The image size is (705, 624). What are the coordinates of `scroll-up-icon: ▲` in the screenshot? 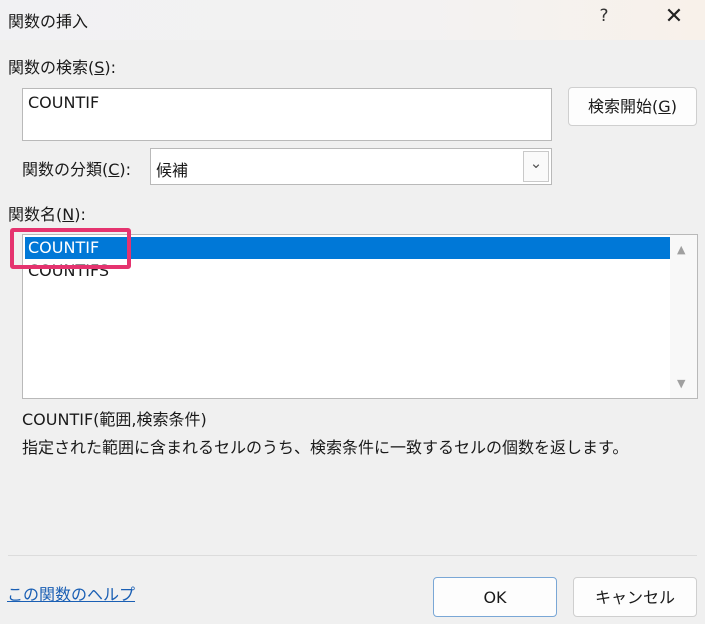 It's located at (681, 249).